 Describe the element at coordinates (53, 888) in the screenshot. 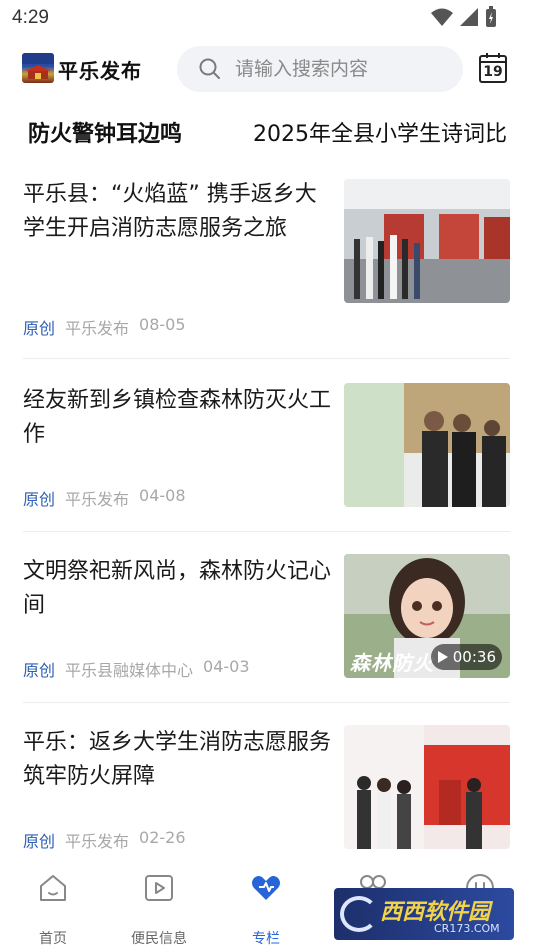

I see `home-icon` at that location.